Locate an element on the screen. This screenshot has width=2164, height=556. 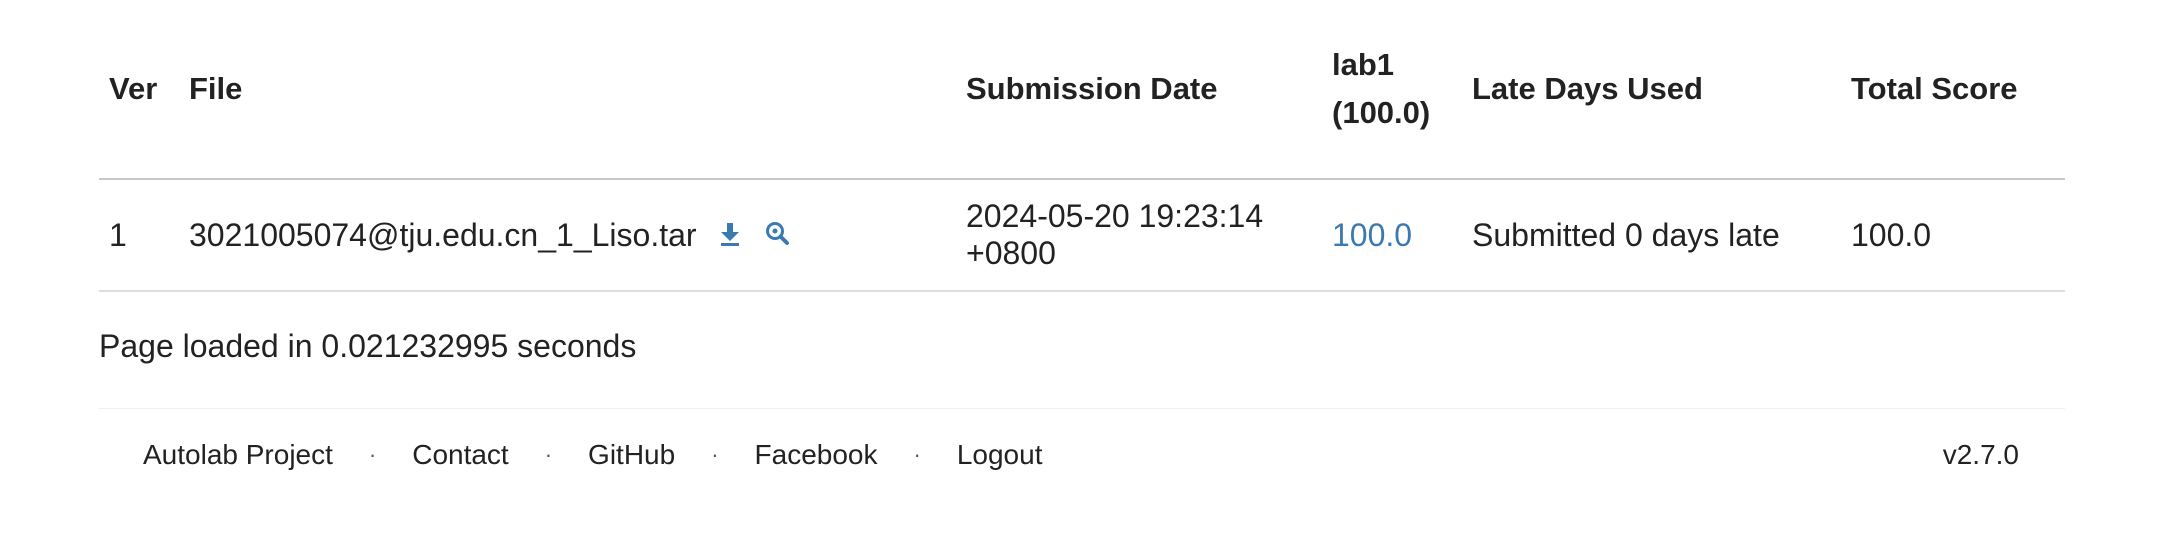
version-label: v2.7.0 is located at coordinates (1980, 454).